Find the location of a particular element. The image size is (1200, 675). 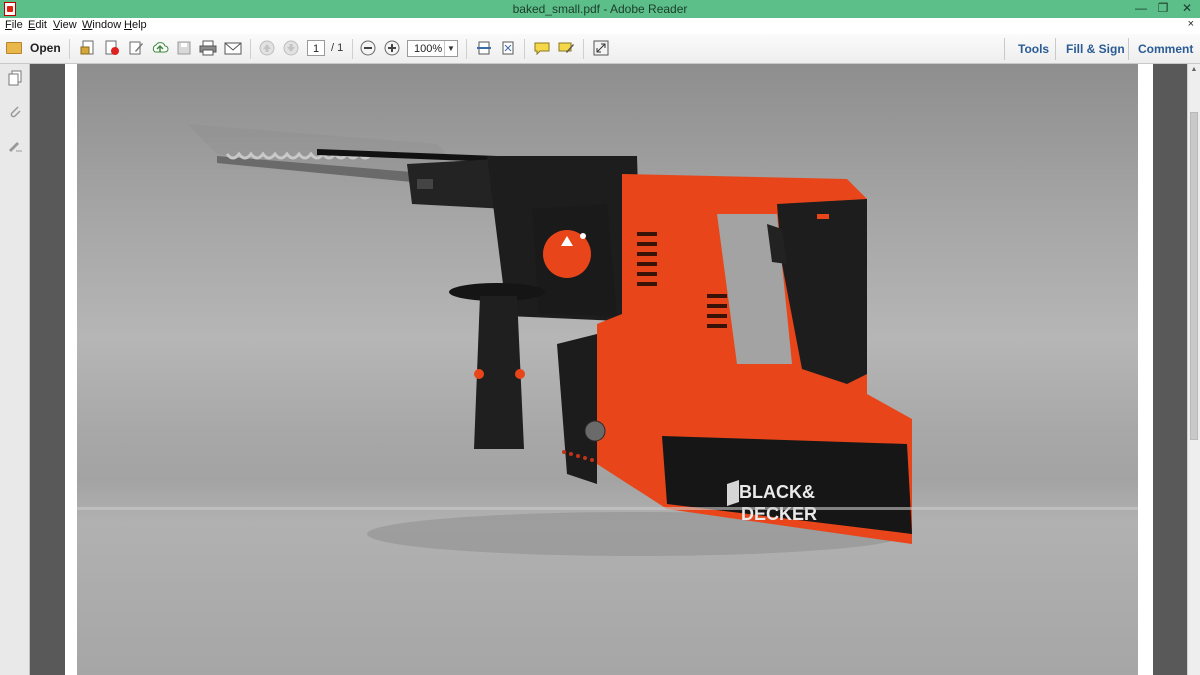

zoom-in-icon is located at coordinates (392, 48).